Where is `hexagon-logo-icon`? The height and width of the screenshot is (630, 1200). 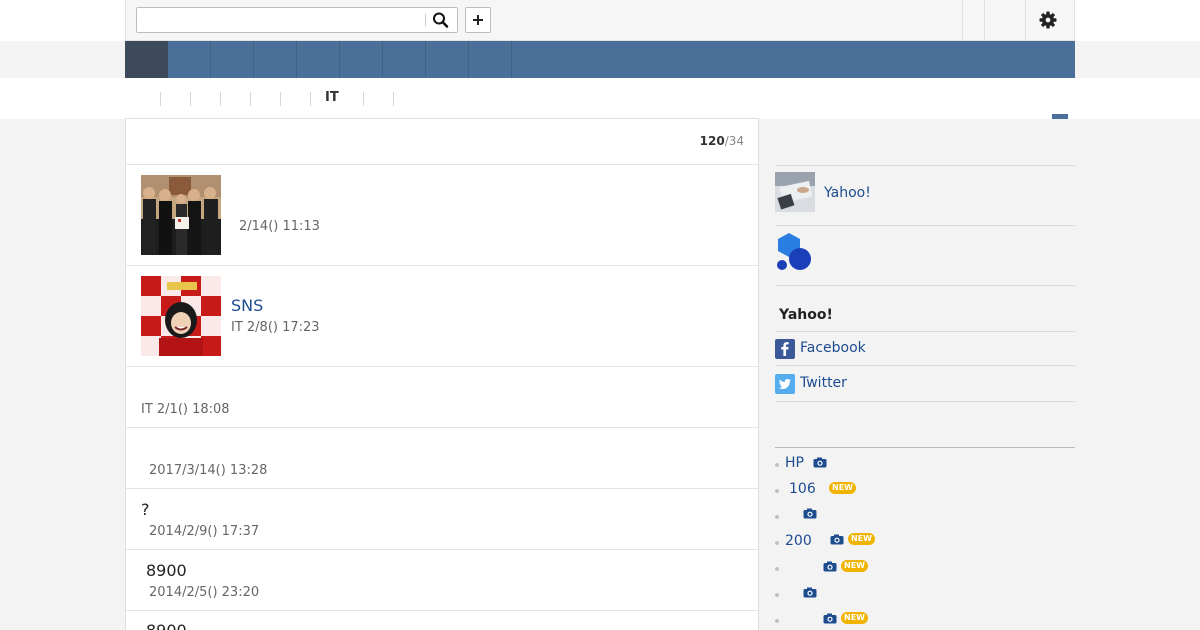 hexagon-logo-icon is located at coordinates (794, 251).